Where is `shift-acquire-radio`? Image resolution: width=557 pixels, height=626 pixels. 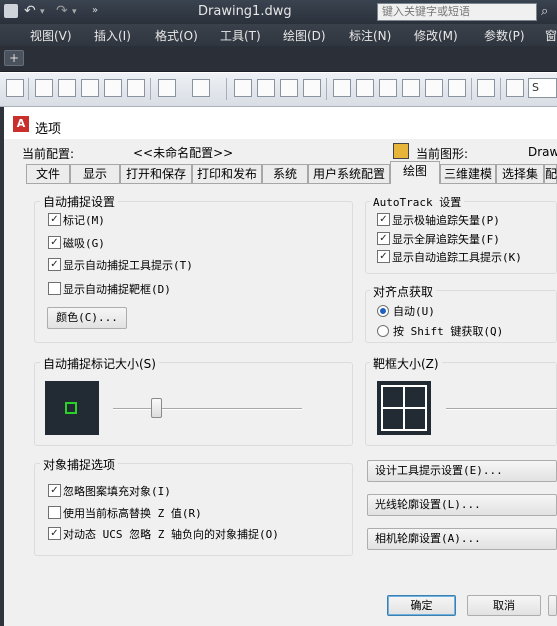 shift-acquire-radio is located at coordinates (383, 331).